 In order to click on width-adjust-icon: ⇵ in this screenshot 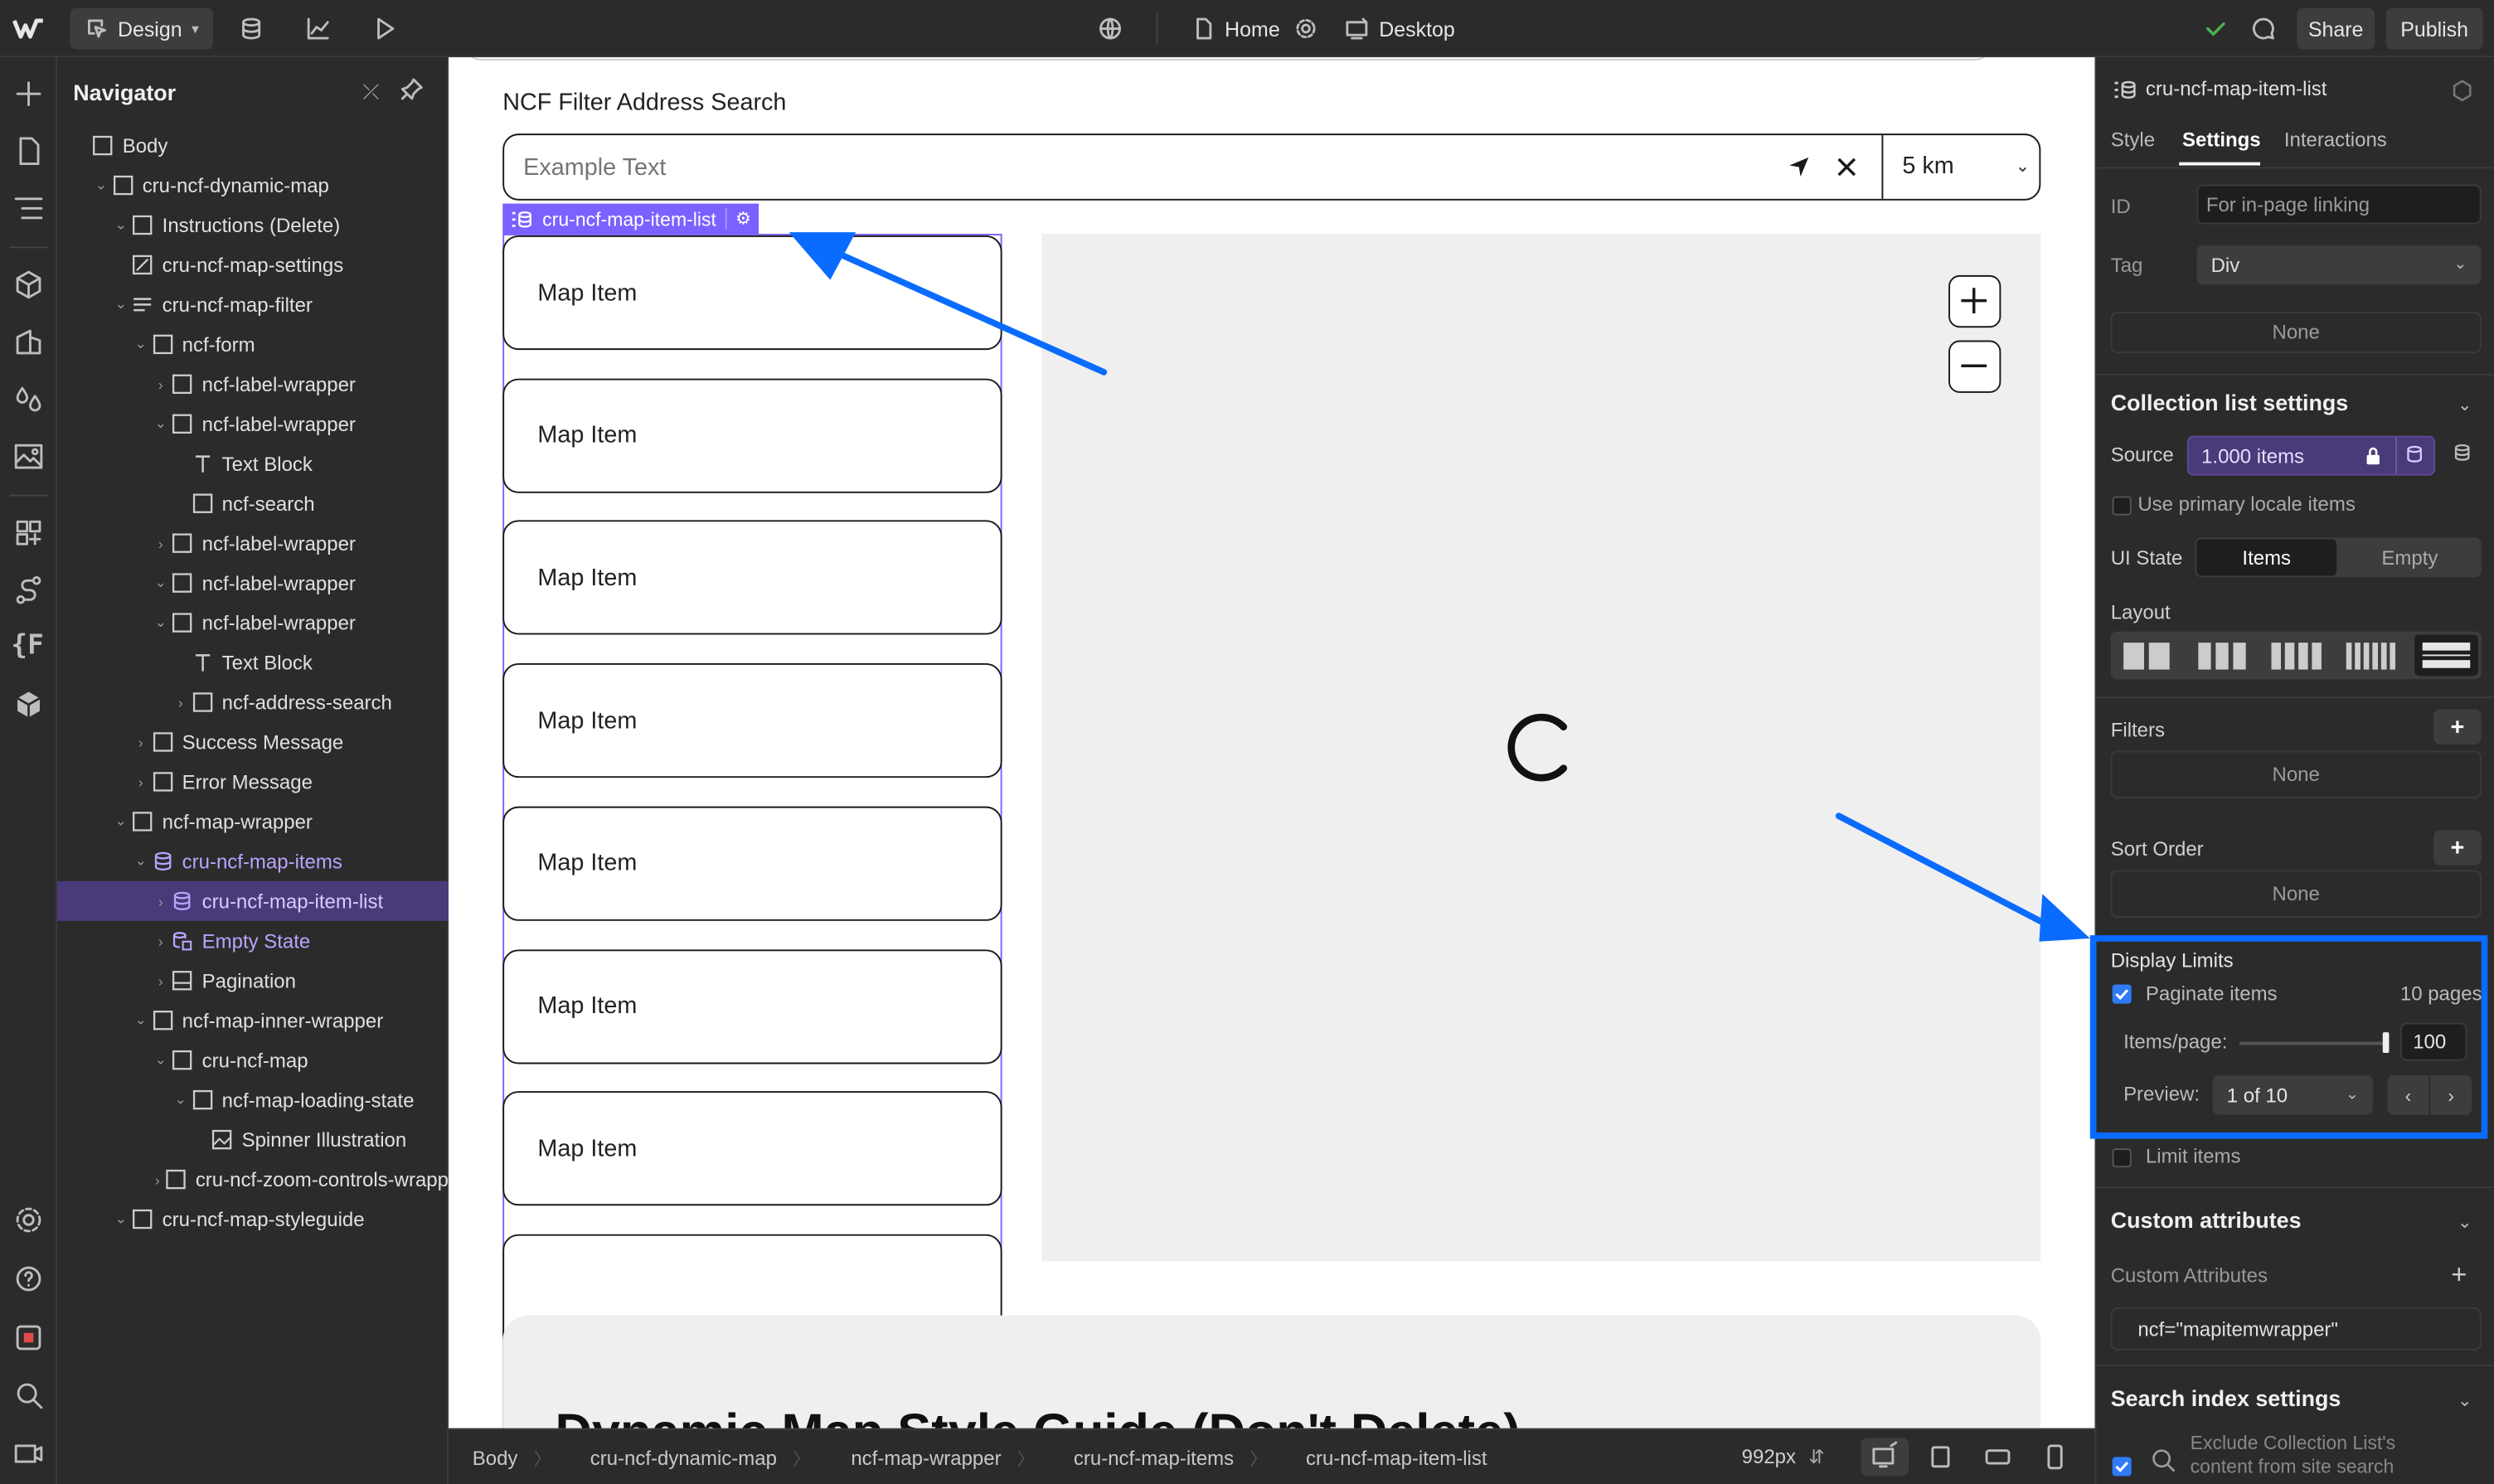, I will do `click(1816, 1457)`.